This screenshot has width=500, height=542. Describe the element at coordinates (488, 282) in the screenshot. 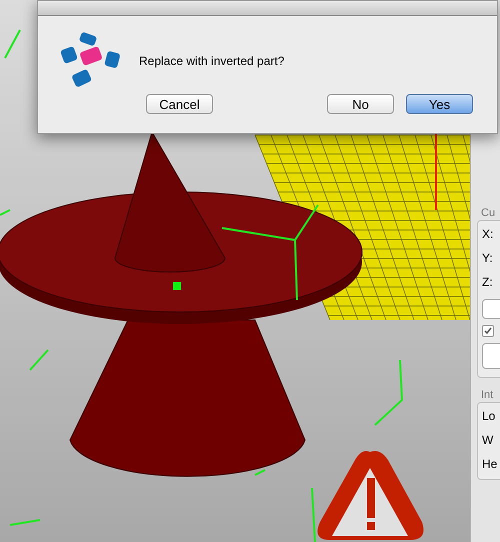

I see `field-label: Z:` at that location.